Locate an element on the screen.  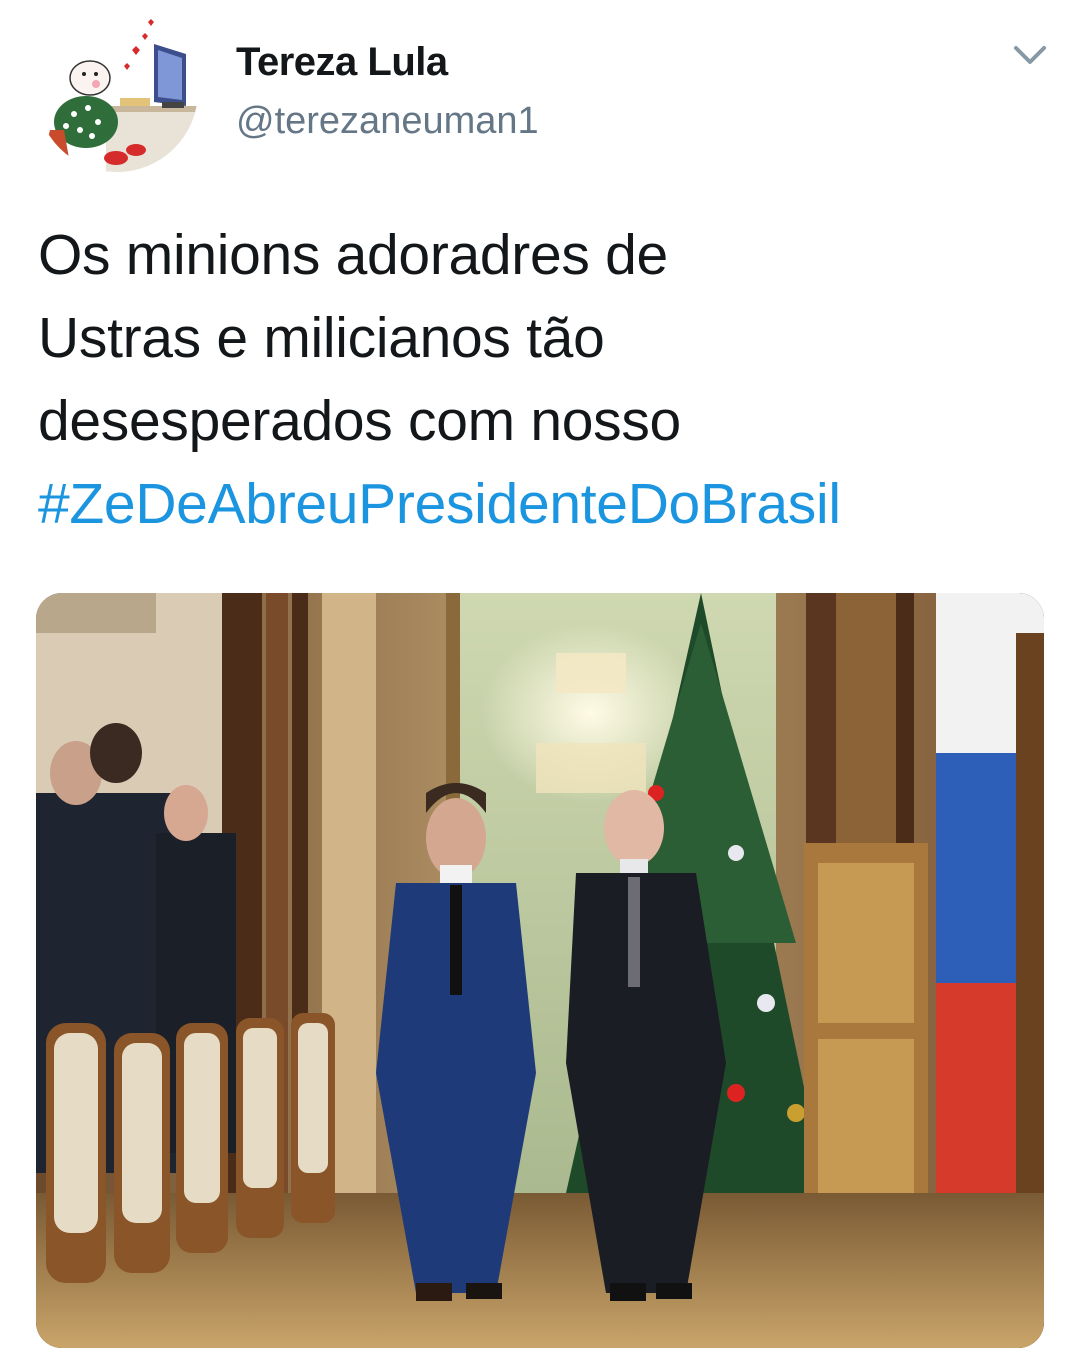
avatar-illustration is located at coordinates (117, 91).